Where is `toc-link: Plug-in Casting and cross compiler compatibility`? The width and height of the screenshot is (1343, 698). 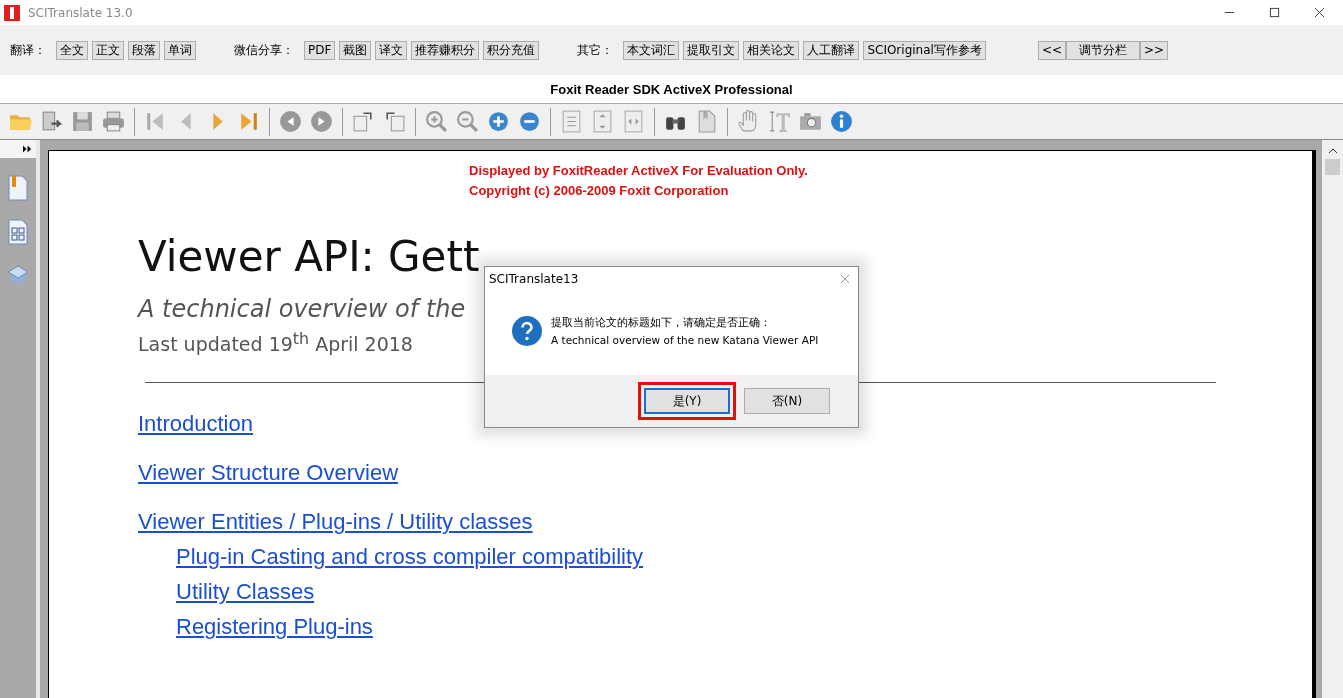 toc-link: Plug-in Casting and cross compiler compatibility is located at coordinates (410, 557).